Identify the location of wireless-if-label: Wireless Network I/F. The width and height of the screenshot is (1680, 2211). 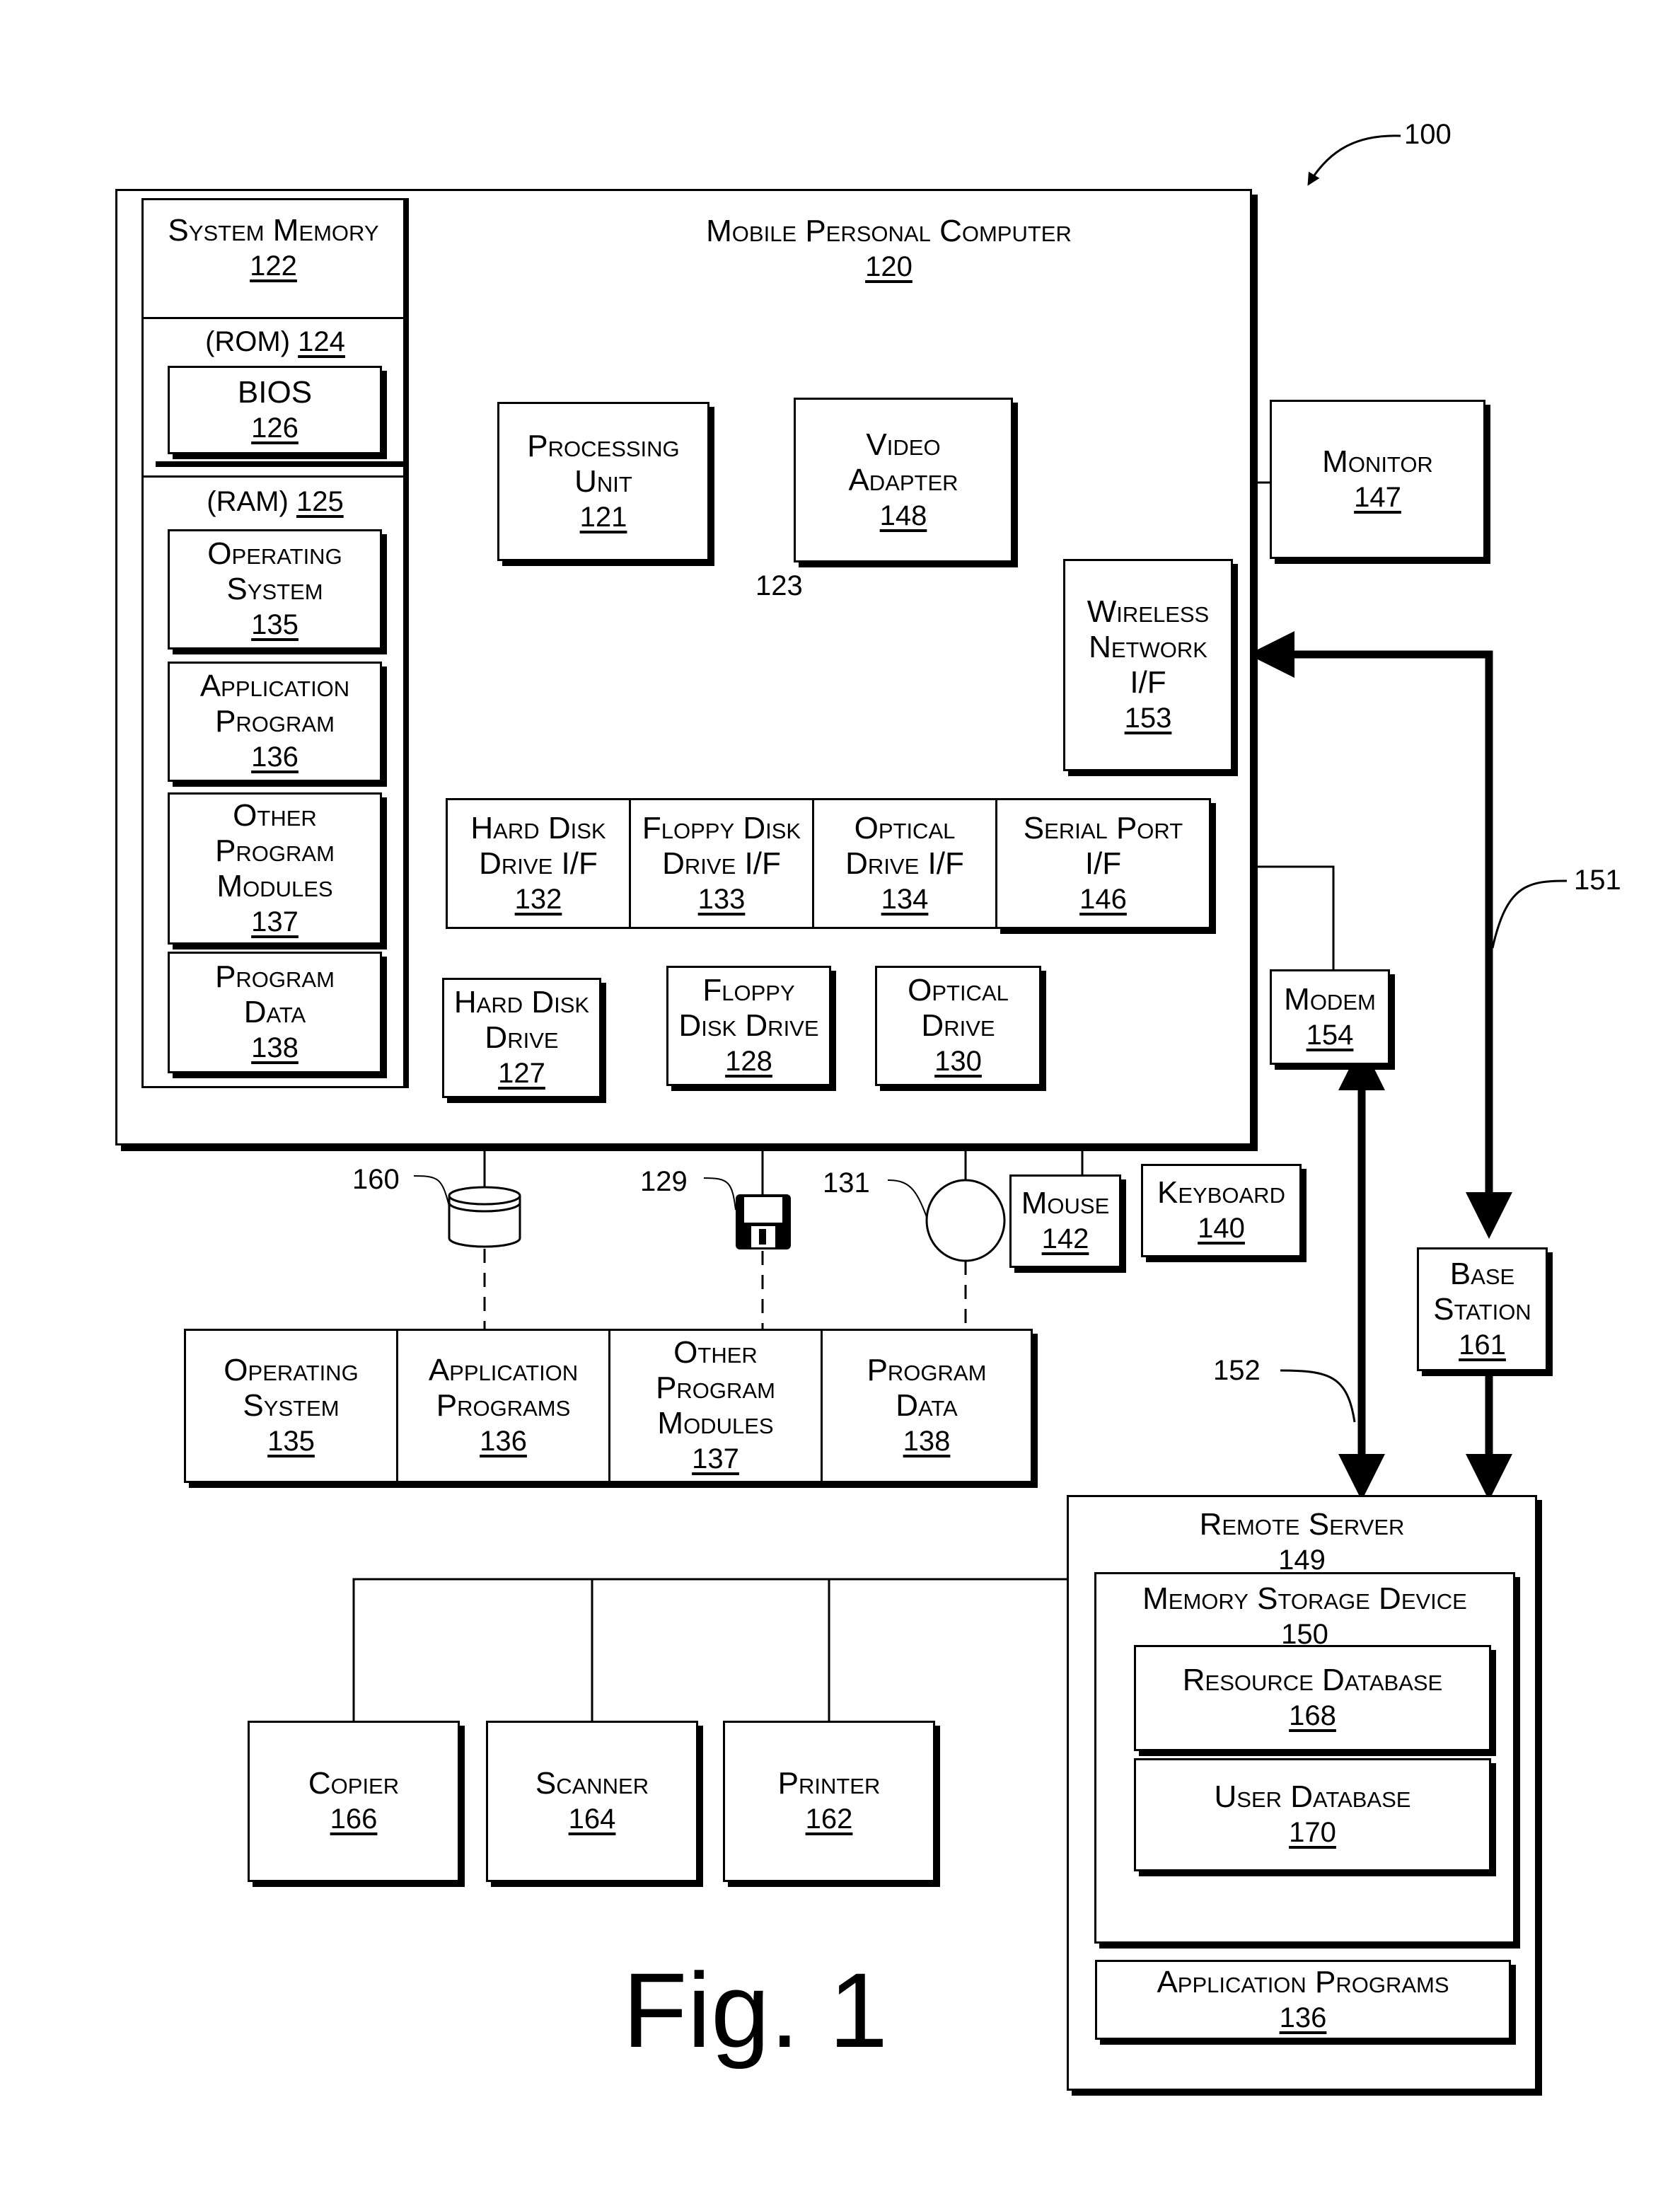
(1148, 647).